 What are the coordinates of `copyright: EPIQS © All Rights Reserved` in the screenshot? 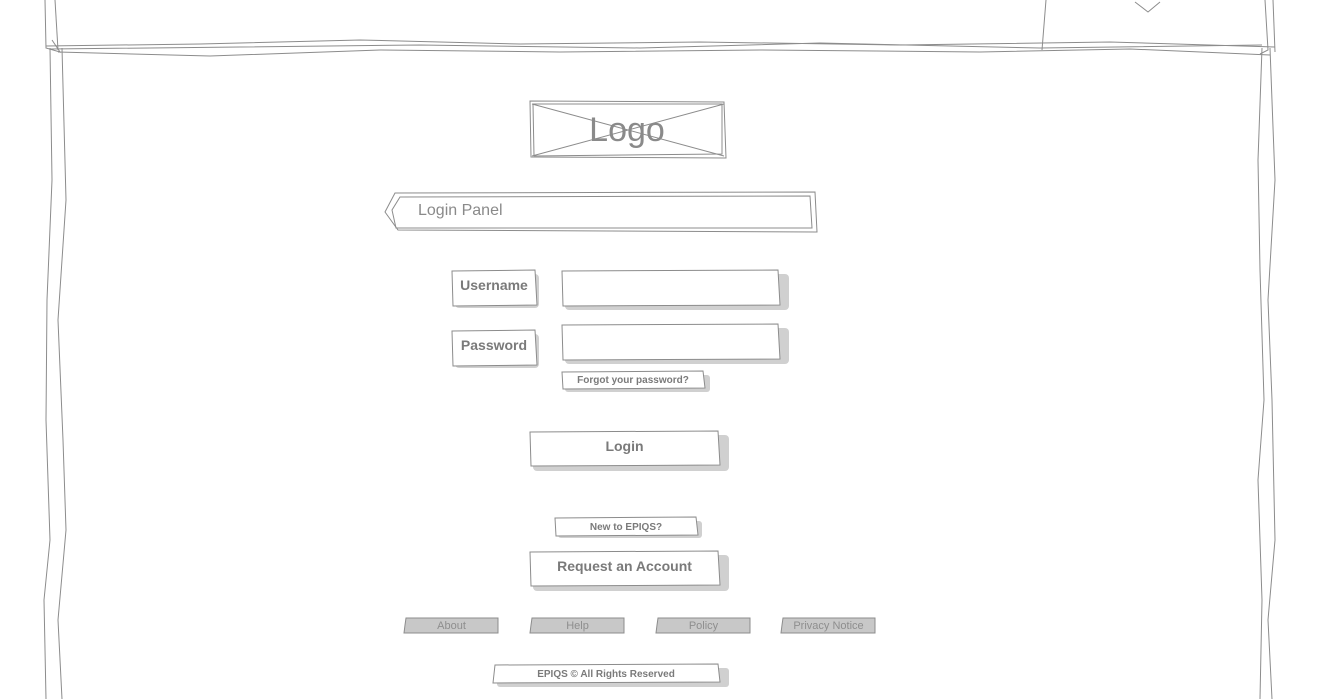 It's located at (606, 674).